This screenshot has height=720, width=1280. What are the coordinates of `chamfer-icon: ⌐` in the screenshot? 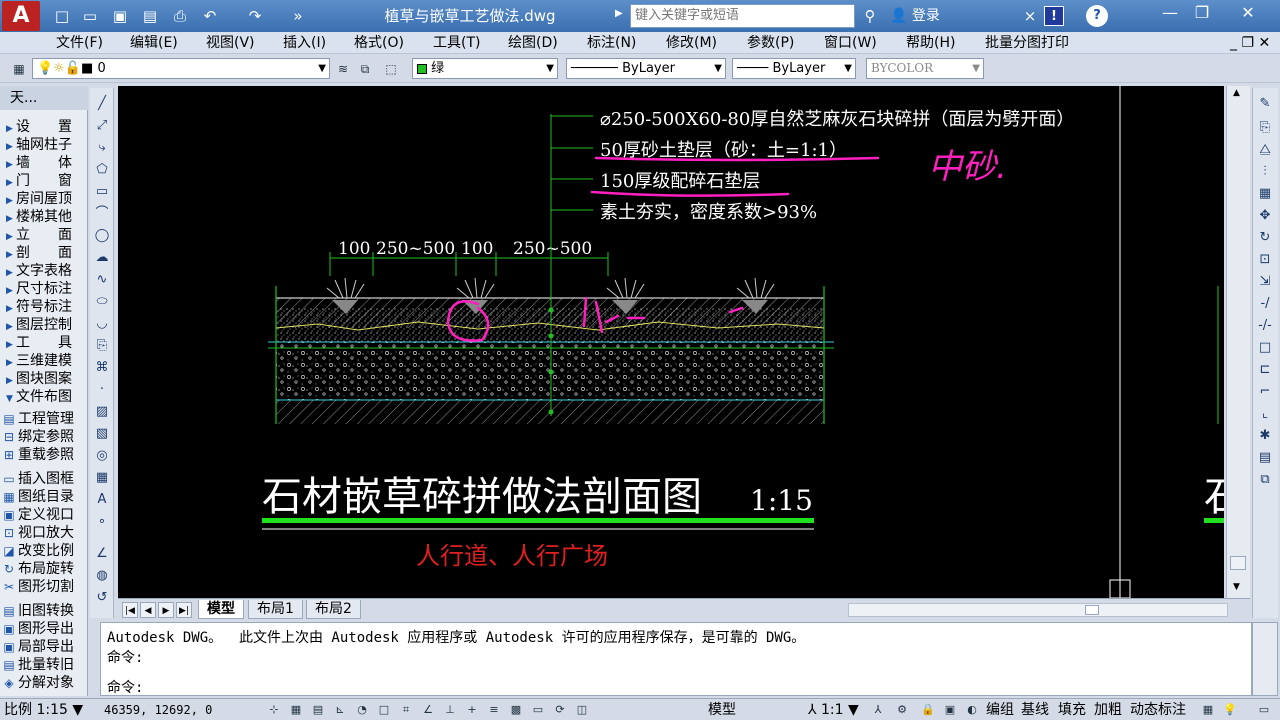 It's located at (1265, 392).